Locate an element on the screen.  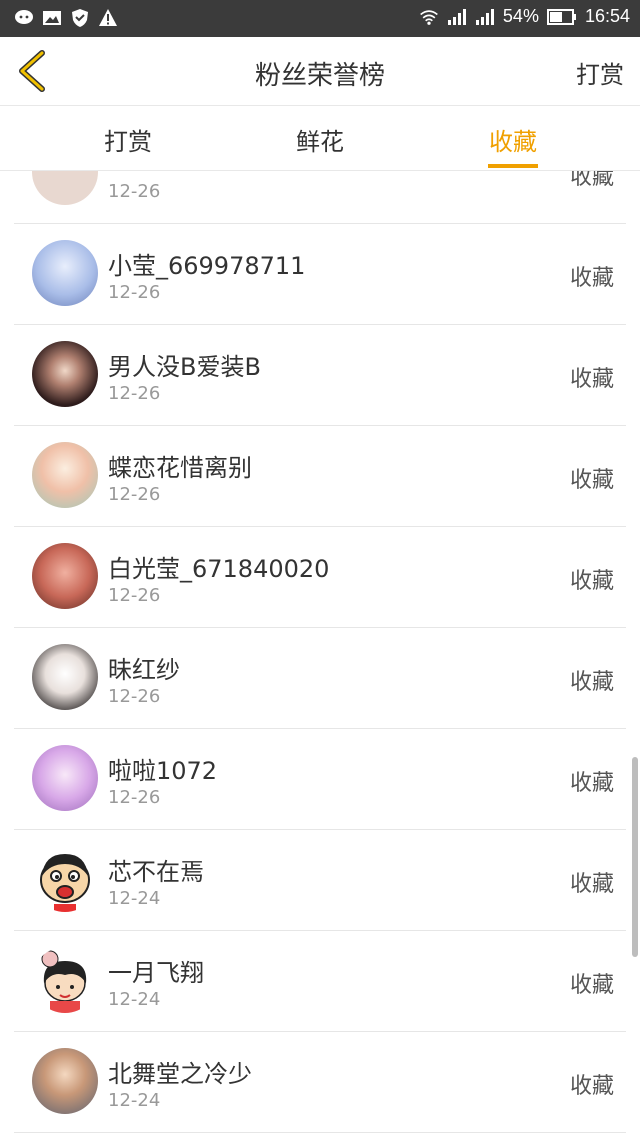
chat-icon is located at coordinates (24, 17).